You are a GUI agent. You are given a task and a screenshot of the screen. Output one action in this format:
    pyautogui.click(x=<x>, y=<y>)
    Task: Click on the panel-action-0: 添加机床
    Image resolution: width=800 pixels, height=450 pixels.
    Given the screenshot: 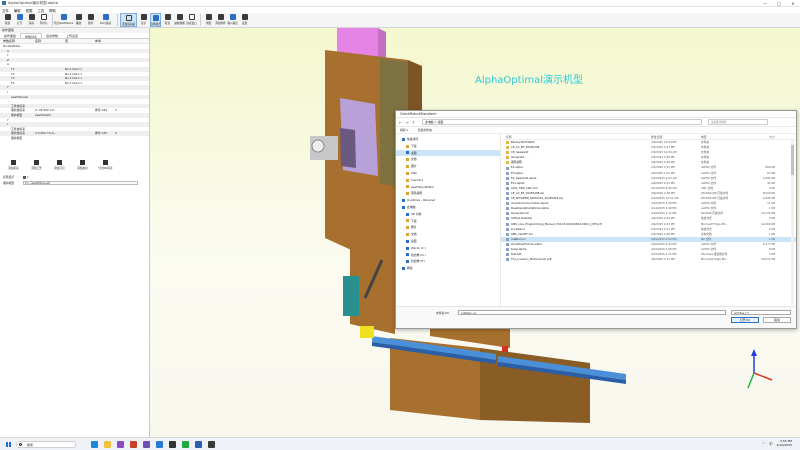 What is the action you would take?
    pyautogui.click(x=13, y=165)
    